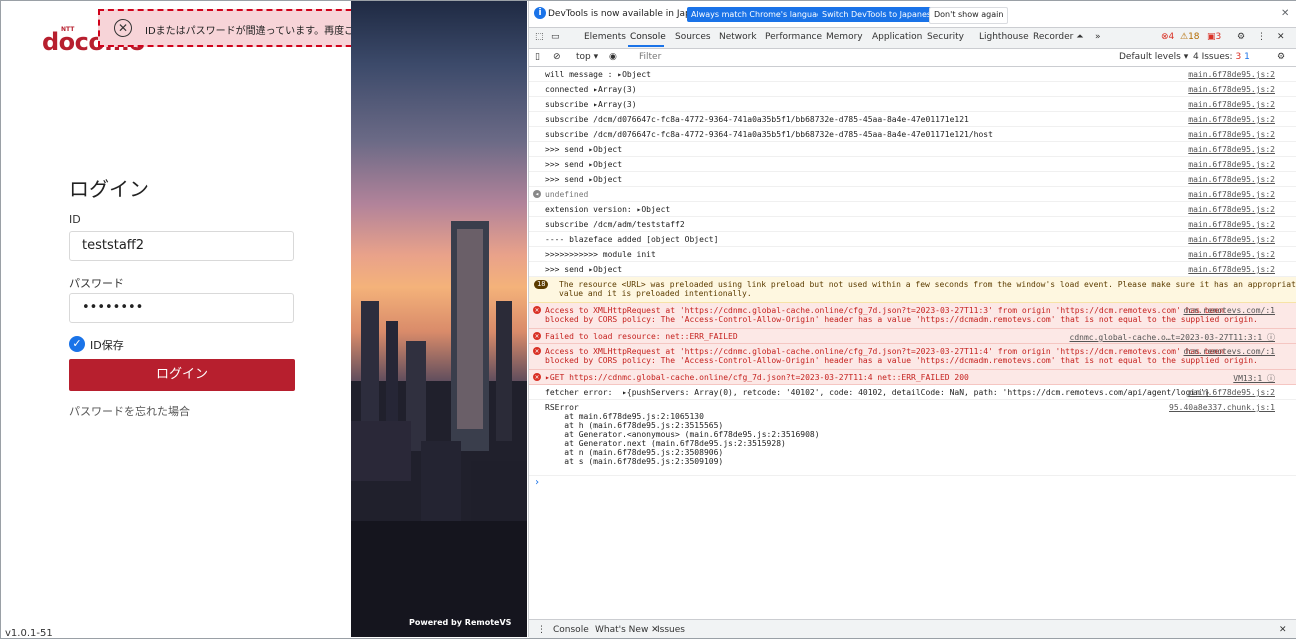 The image size is (1296, 639). I want to click on inspect-icon: ⬚, so click(539, 37).